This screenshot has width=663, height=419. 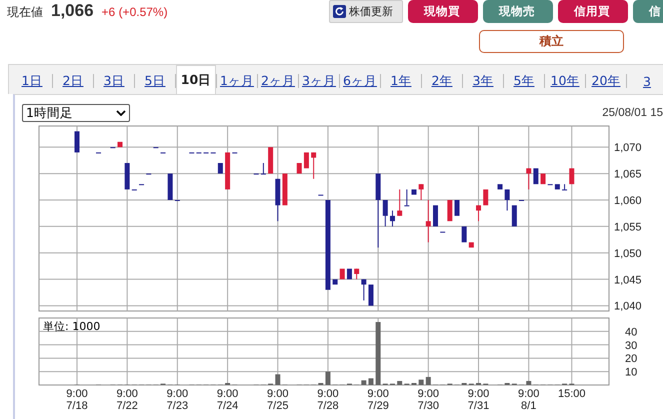 I want to click on axis-label: 1,045, so click(x=628, y=280).